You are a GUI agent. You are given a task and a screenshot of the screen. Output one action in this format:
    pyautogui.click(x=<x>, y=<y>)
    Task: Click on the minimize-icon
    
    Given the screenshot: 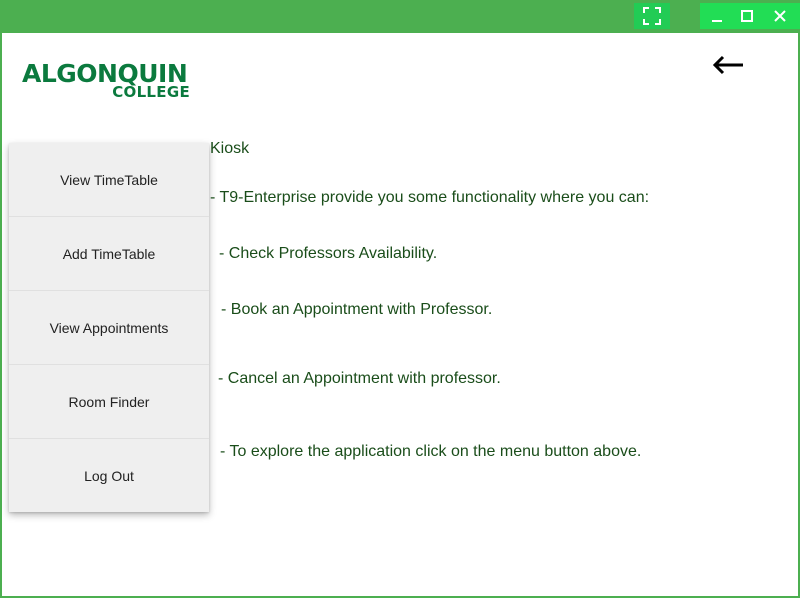 What is the action you would take?
    pyautogui.click(x=717, y=21)
    